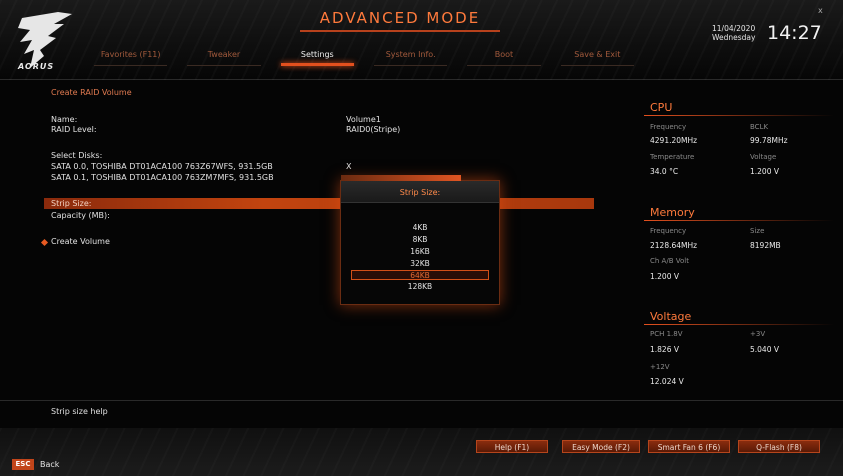  What do you see at coordinates (91, 92) in the screenshot?
I see `breadcrumb: Create RAID Volume` at bounding box center [91, 92].